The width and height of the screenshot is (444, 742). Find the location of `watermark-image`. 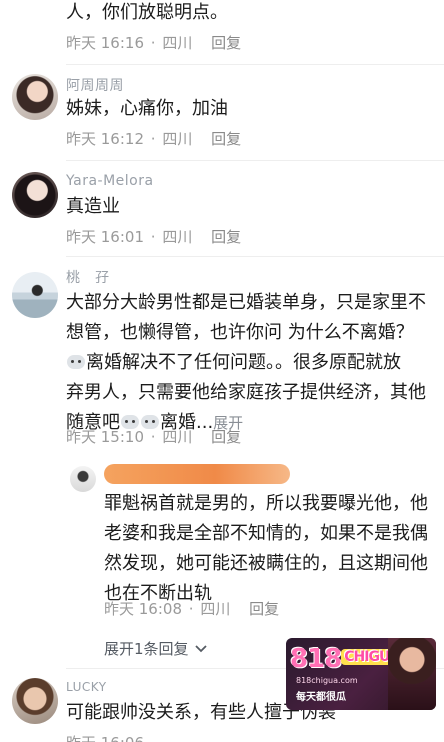

watermark-image is located at coordinates (412, 674).